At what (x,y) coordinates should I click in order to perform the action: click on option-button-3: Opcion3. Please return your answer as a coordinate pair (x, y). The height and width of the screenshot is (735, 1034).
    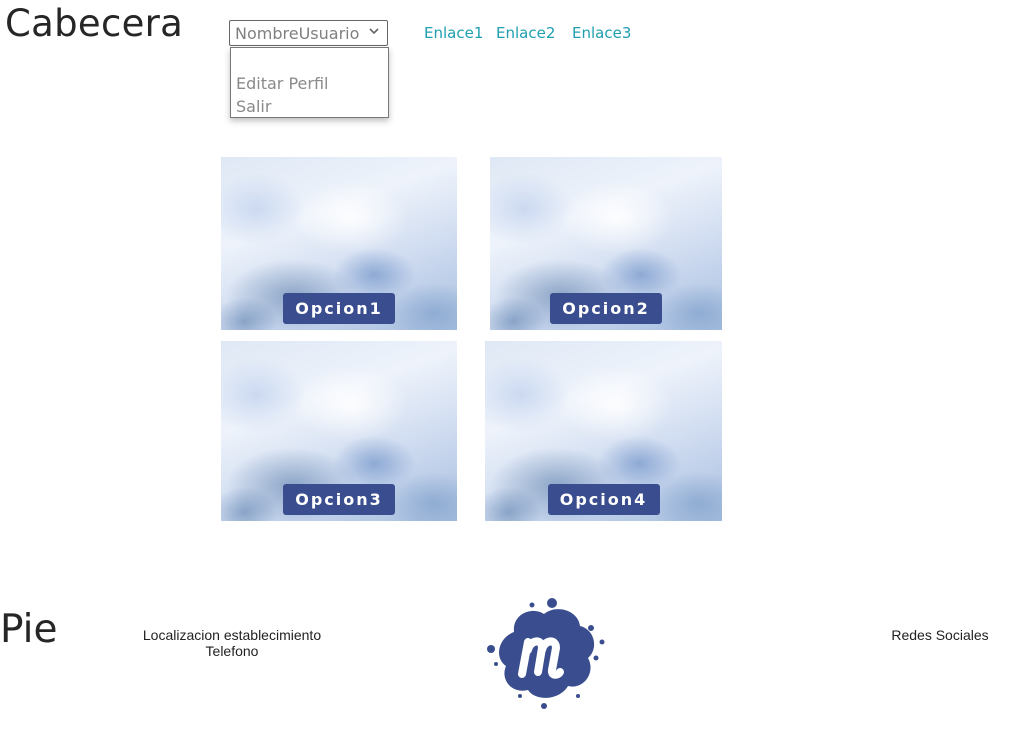
    Looking at the image, I should click on (339, 499).